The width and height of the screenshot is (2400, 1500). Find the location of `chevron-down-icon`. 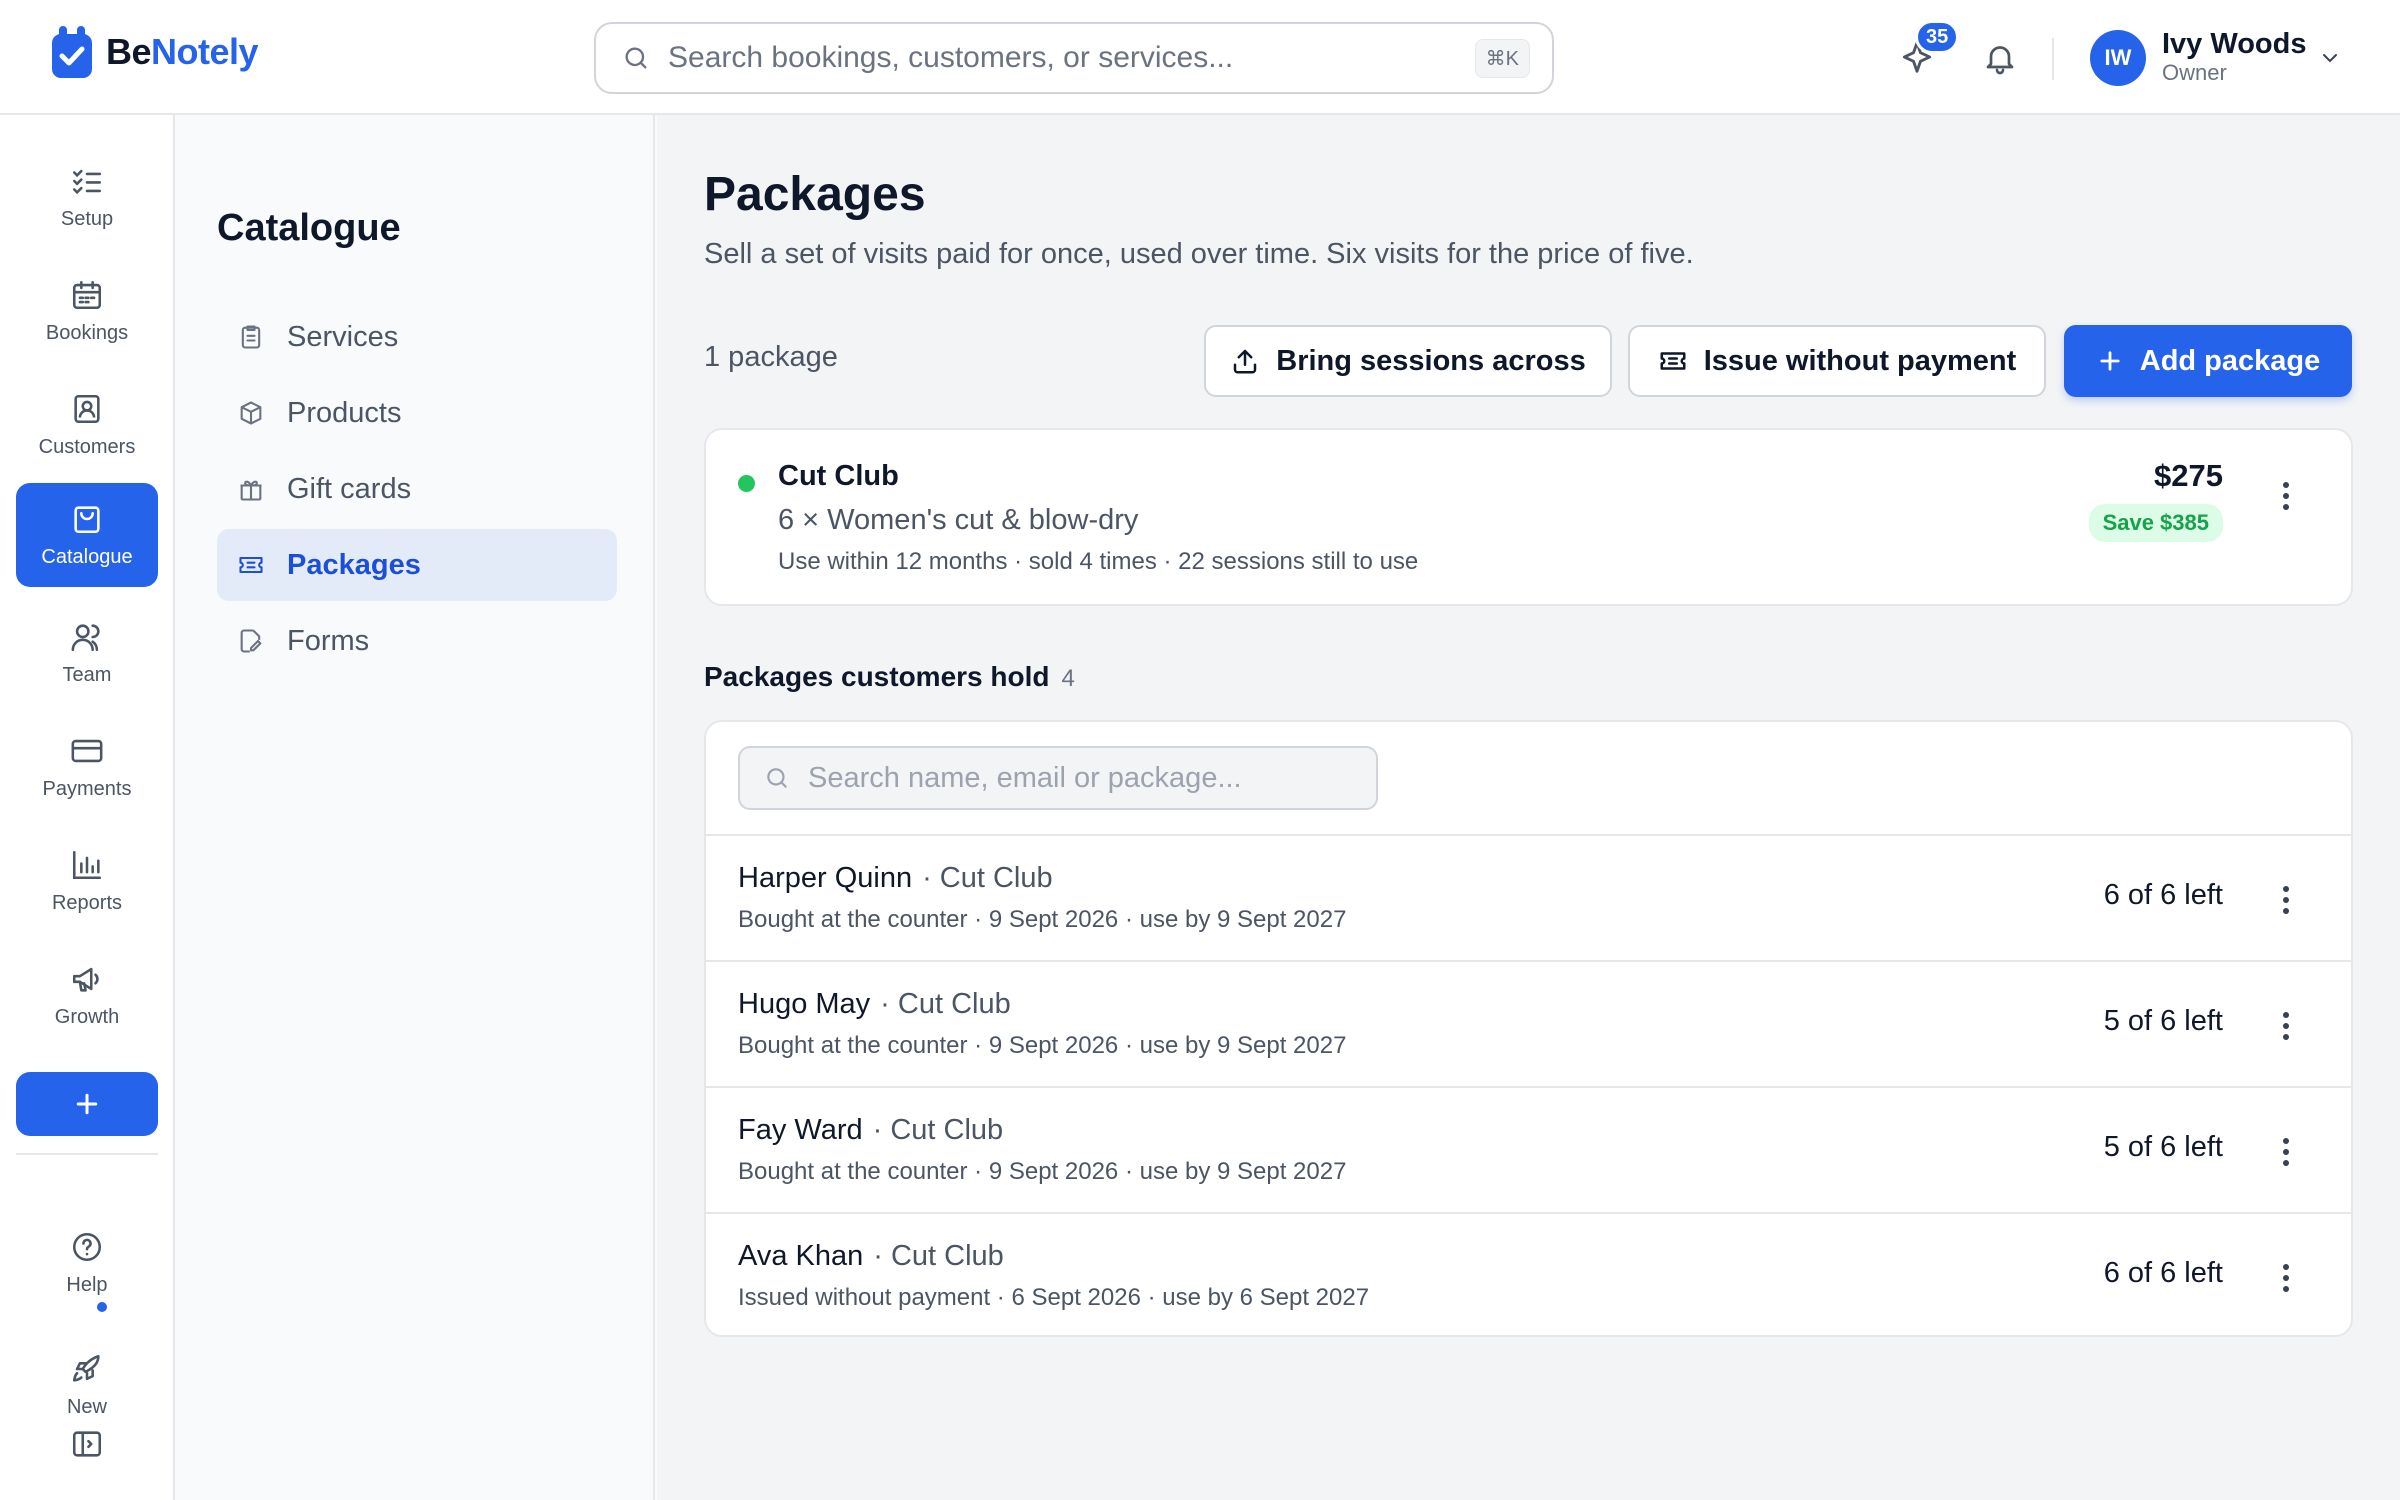

chevron-down-icon is located at coordinates (2330, 58).